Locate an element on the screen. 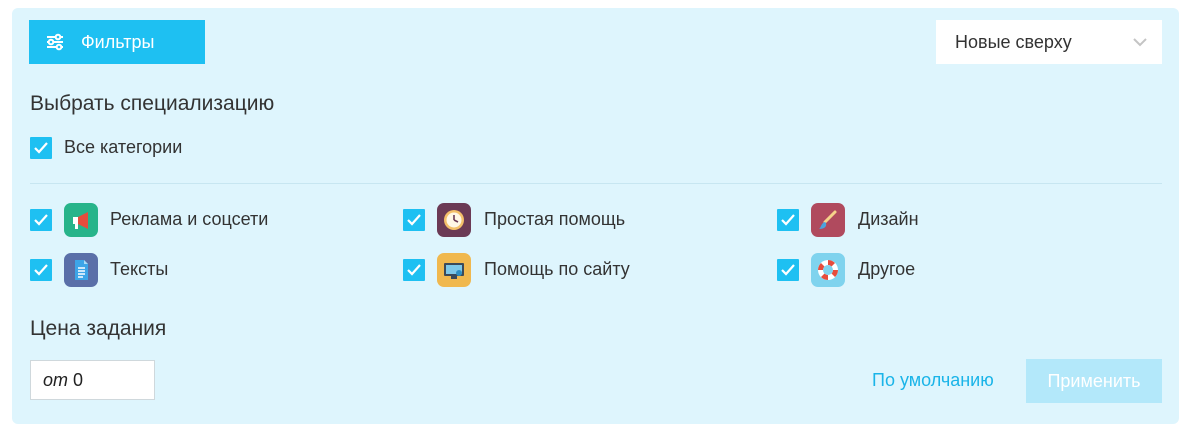 This screenshot has width=1200, height=436. all-categories-checkbox is located at coordinates (41, 148).